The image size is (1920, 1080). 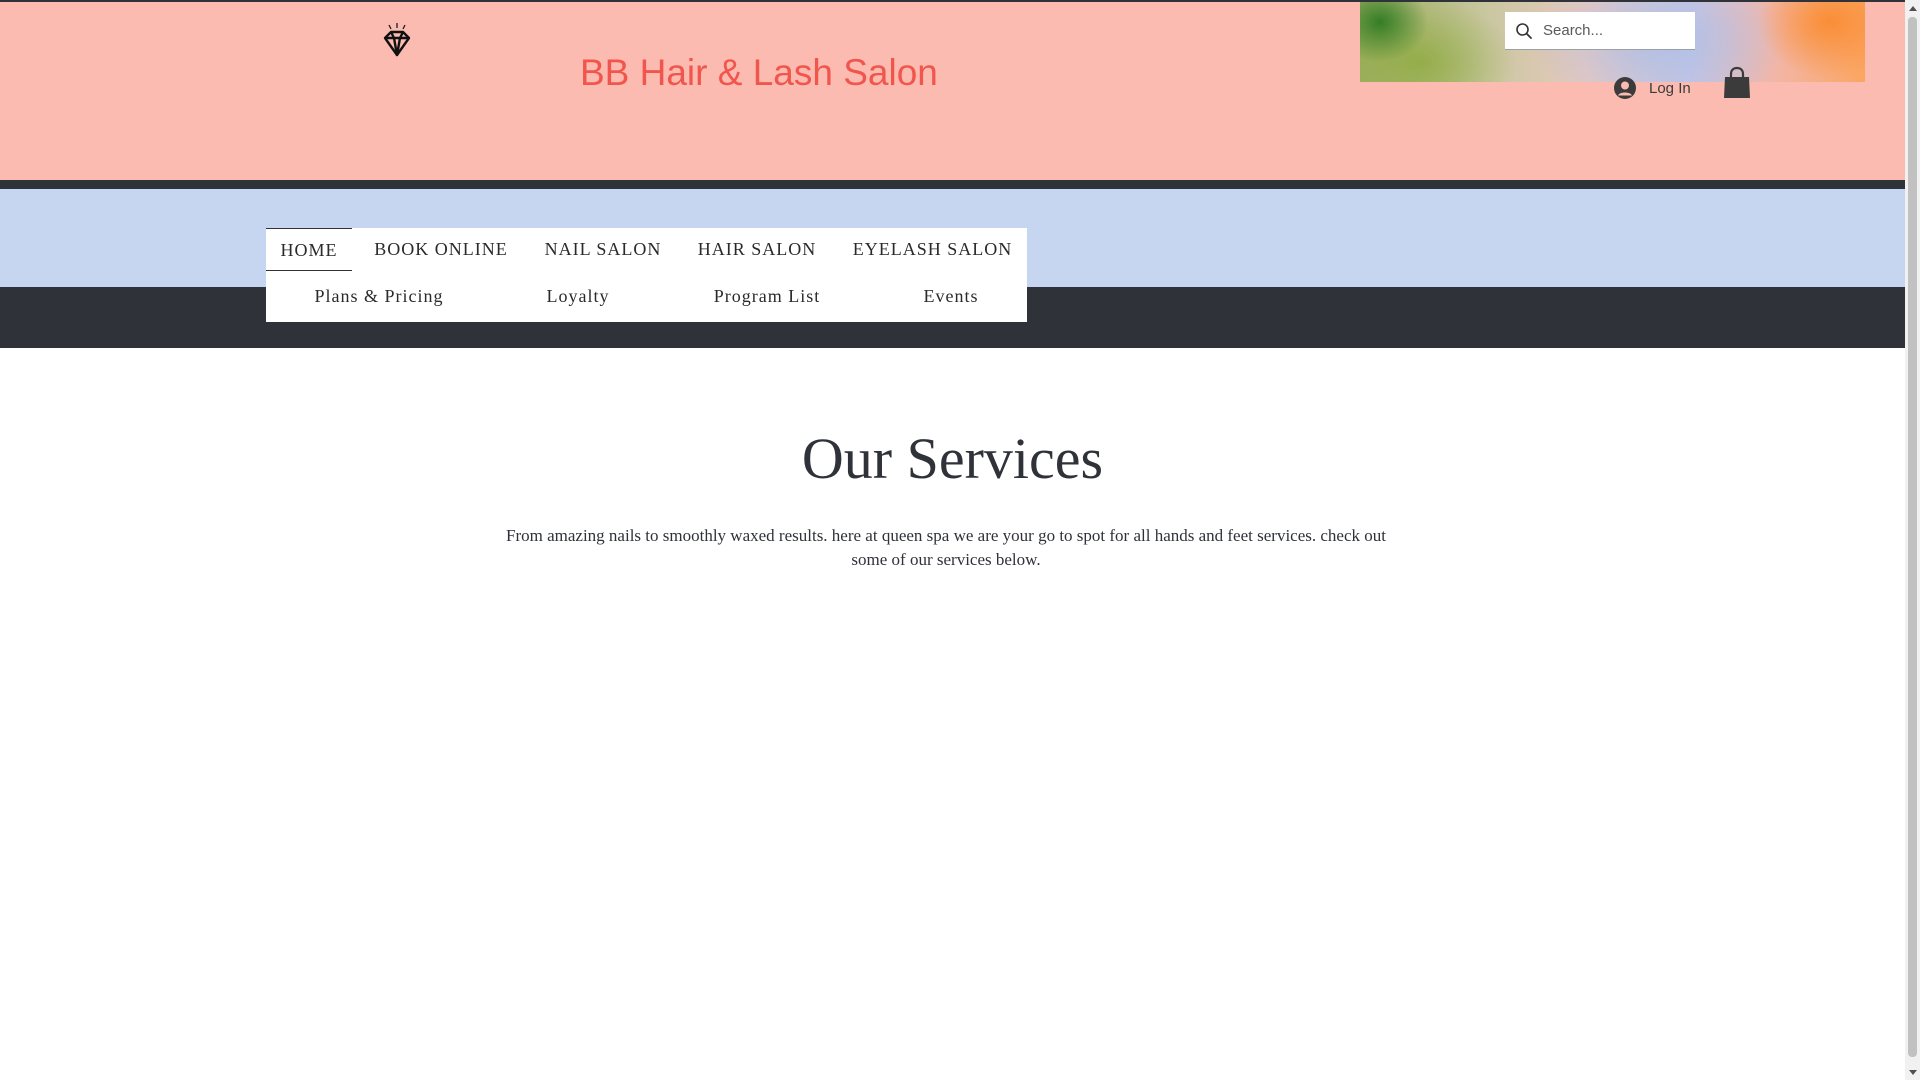 I want to click on login-button: Log In, so click(x=1652, y=88).